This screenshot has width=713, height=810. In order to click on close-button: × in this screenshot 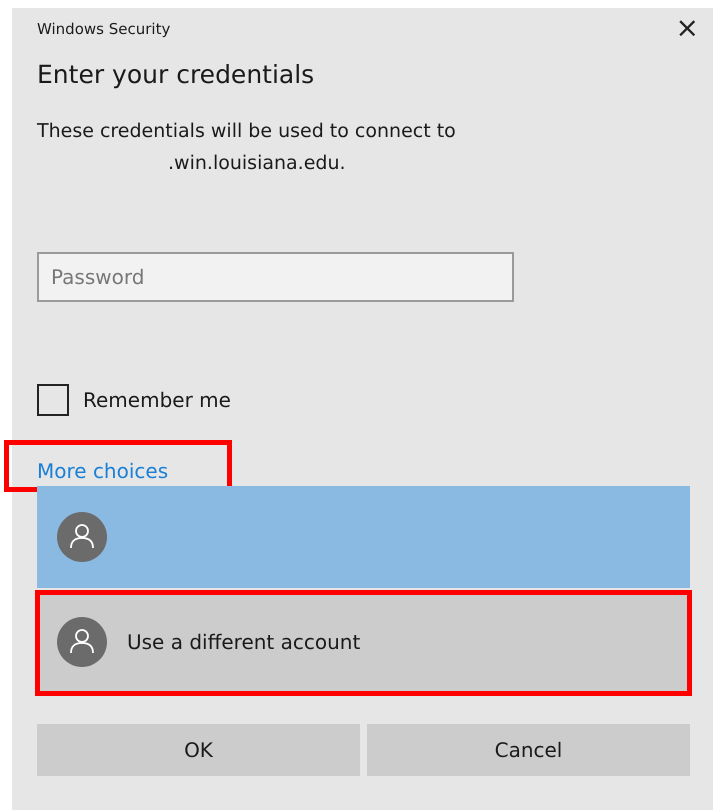, I will do `click(687, 28)`.